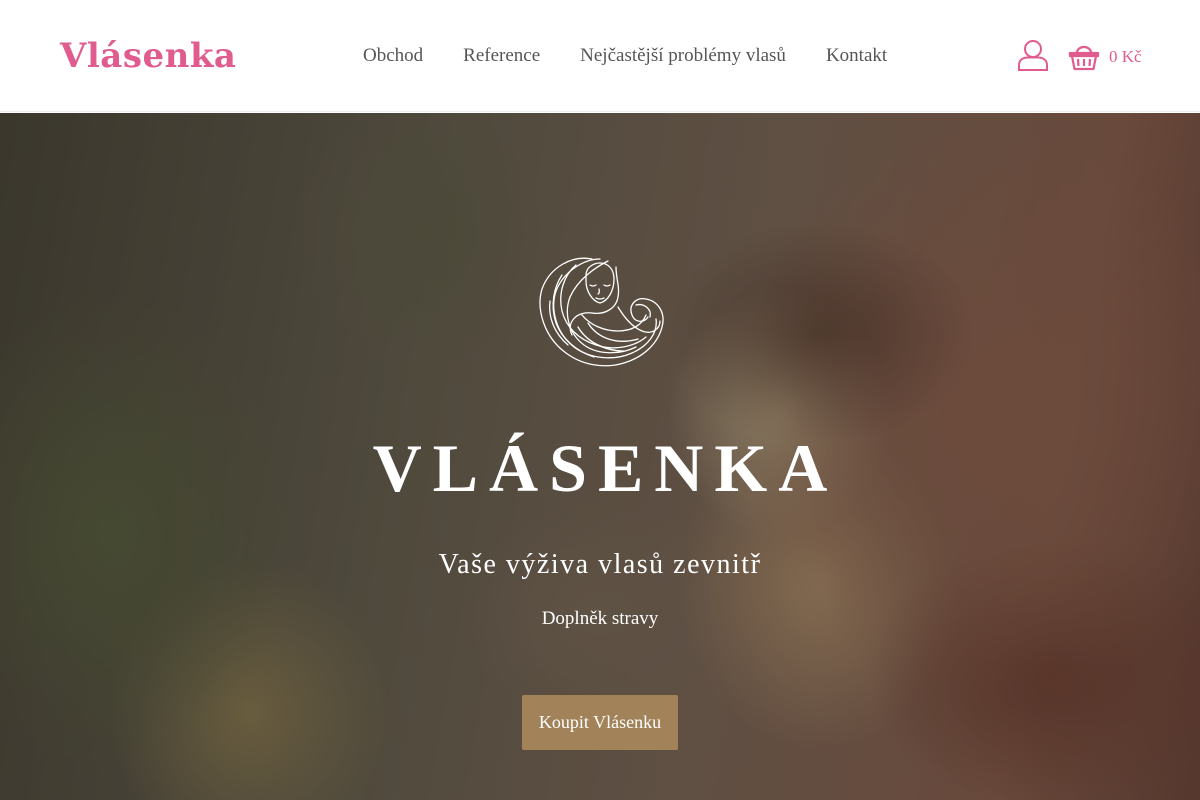 The width and height of the screenshot is (1200, 800). I want to click on nav-item-contact: Kontakt, so click(856, 56).